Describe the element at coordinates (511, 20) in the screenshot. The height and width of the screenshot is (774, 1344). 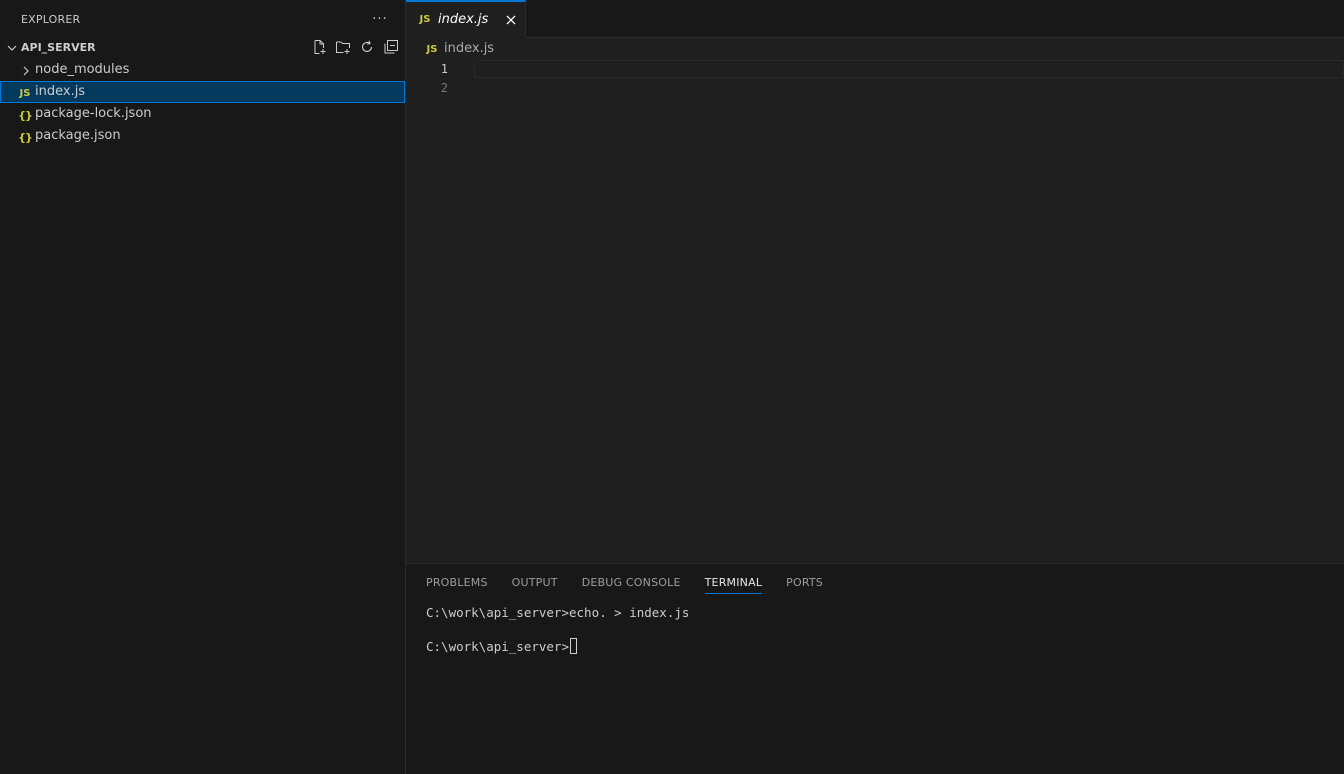
I see `close-icon` at that location.